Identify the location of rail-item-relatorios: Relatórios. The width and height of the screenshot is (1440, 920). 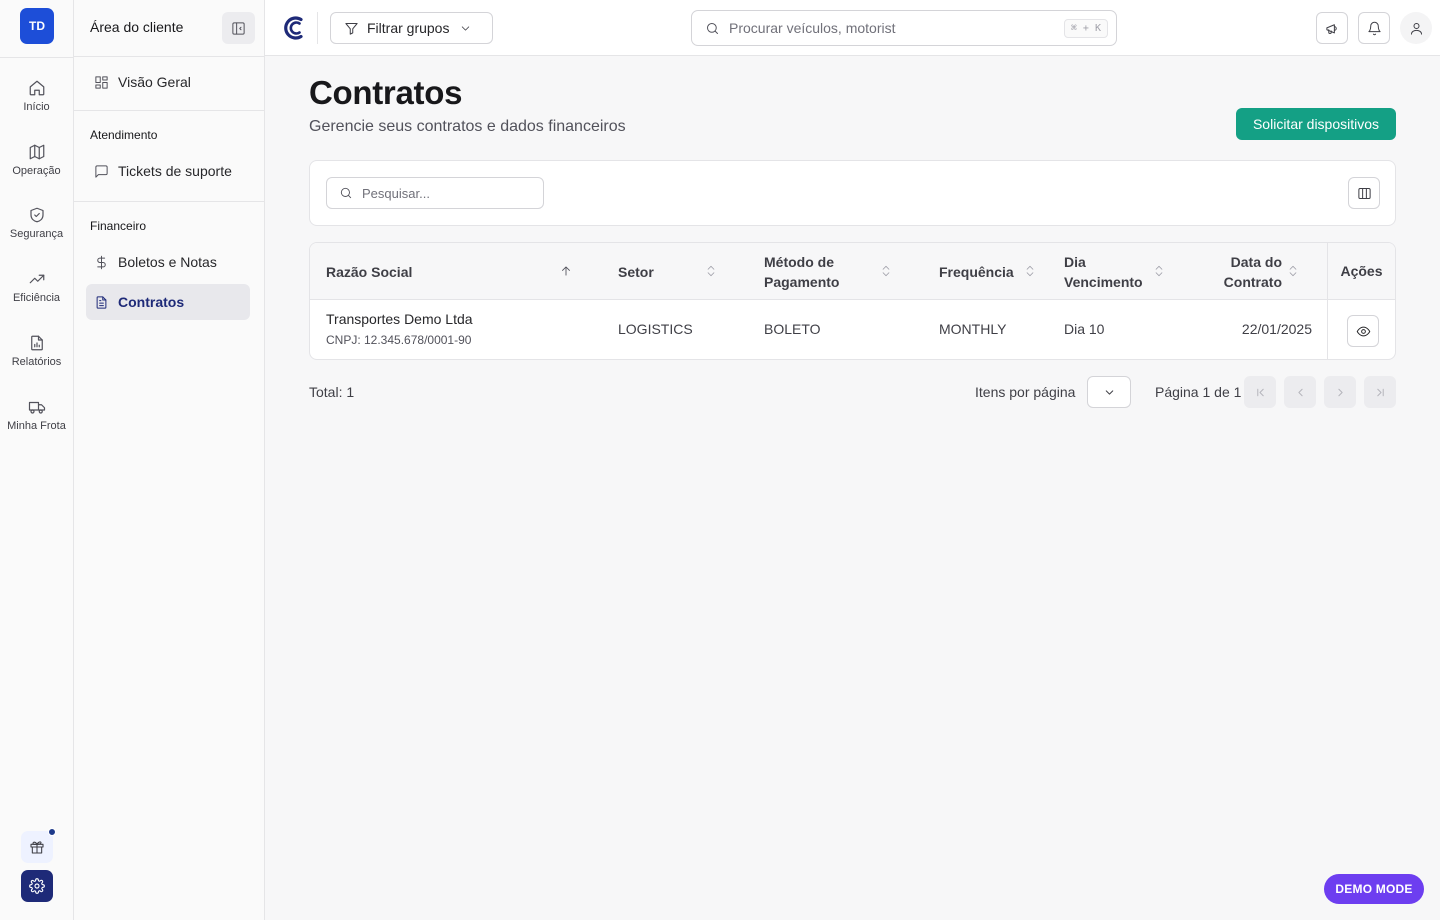
(36, 360).